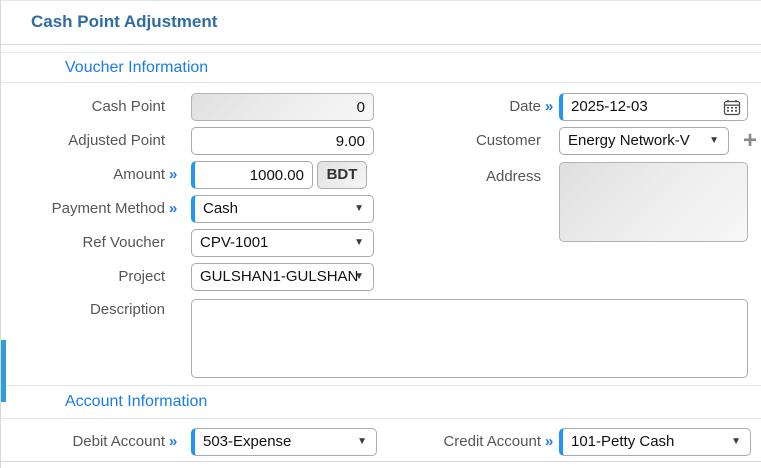 This screenshot has width=761, height=468. I want to click on debit-account-label: Debit Account, so click(118, 441).